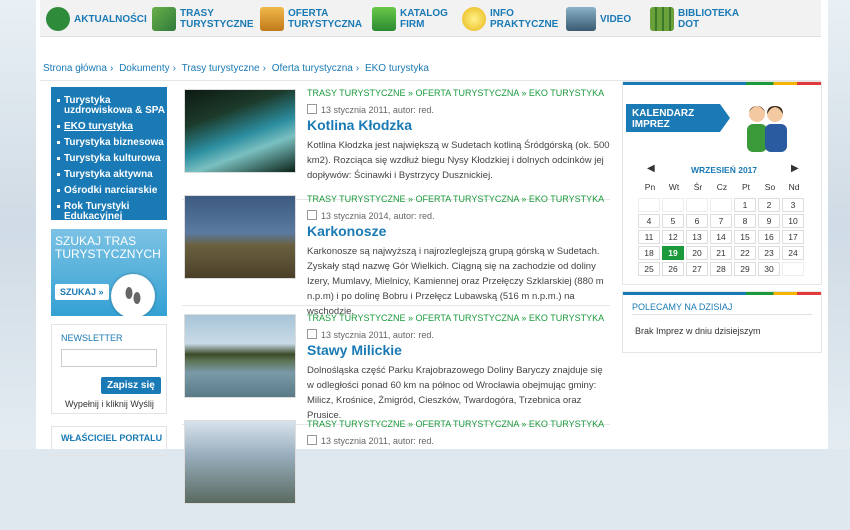 The image size is (850, 530). What do you see at coordinates (378, 216) in the screenshot?
I see `article-date-author: 13 stycznia 2014, autor: red.` at bounding box center [378, 216].